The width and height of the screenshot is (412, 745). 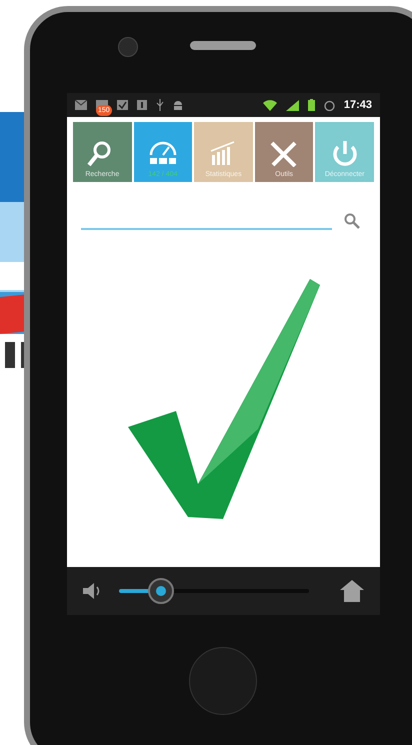 I want to click on checkbox-icon, so click(x=122, y=105).